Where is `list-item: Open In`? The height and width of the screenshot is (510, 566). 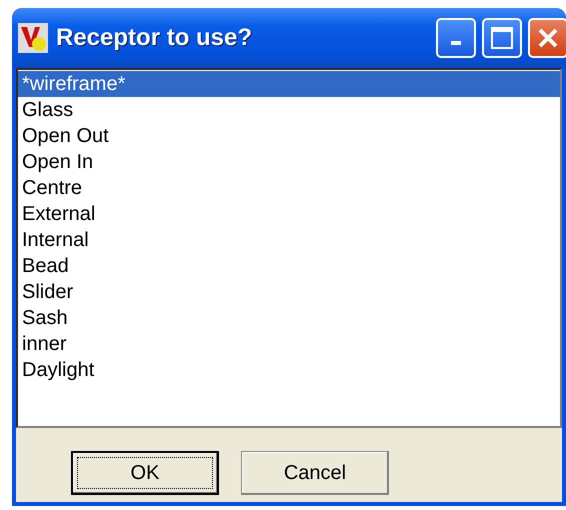
list-item: Open In is located at coordinates (289, 162).